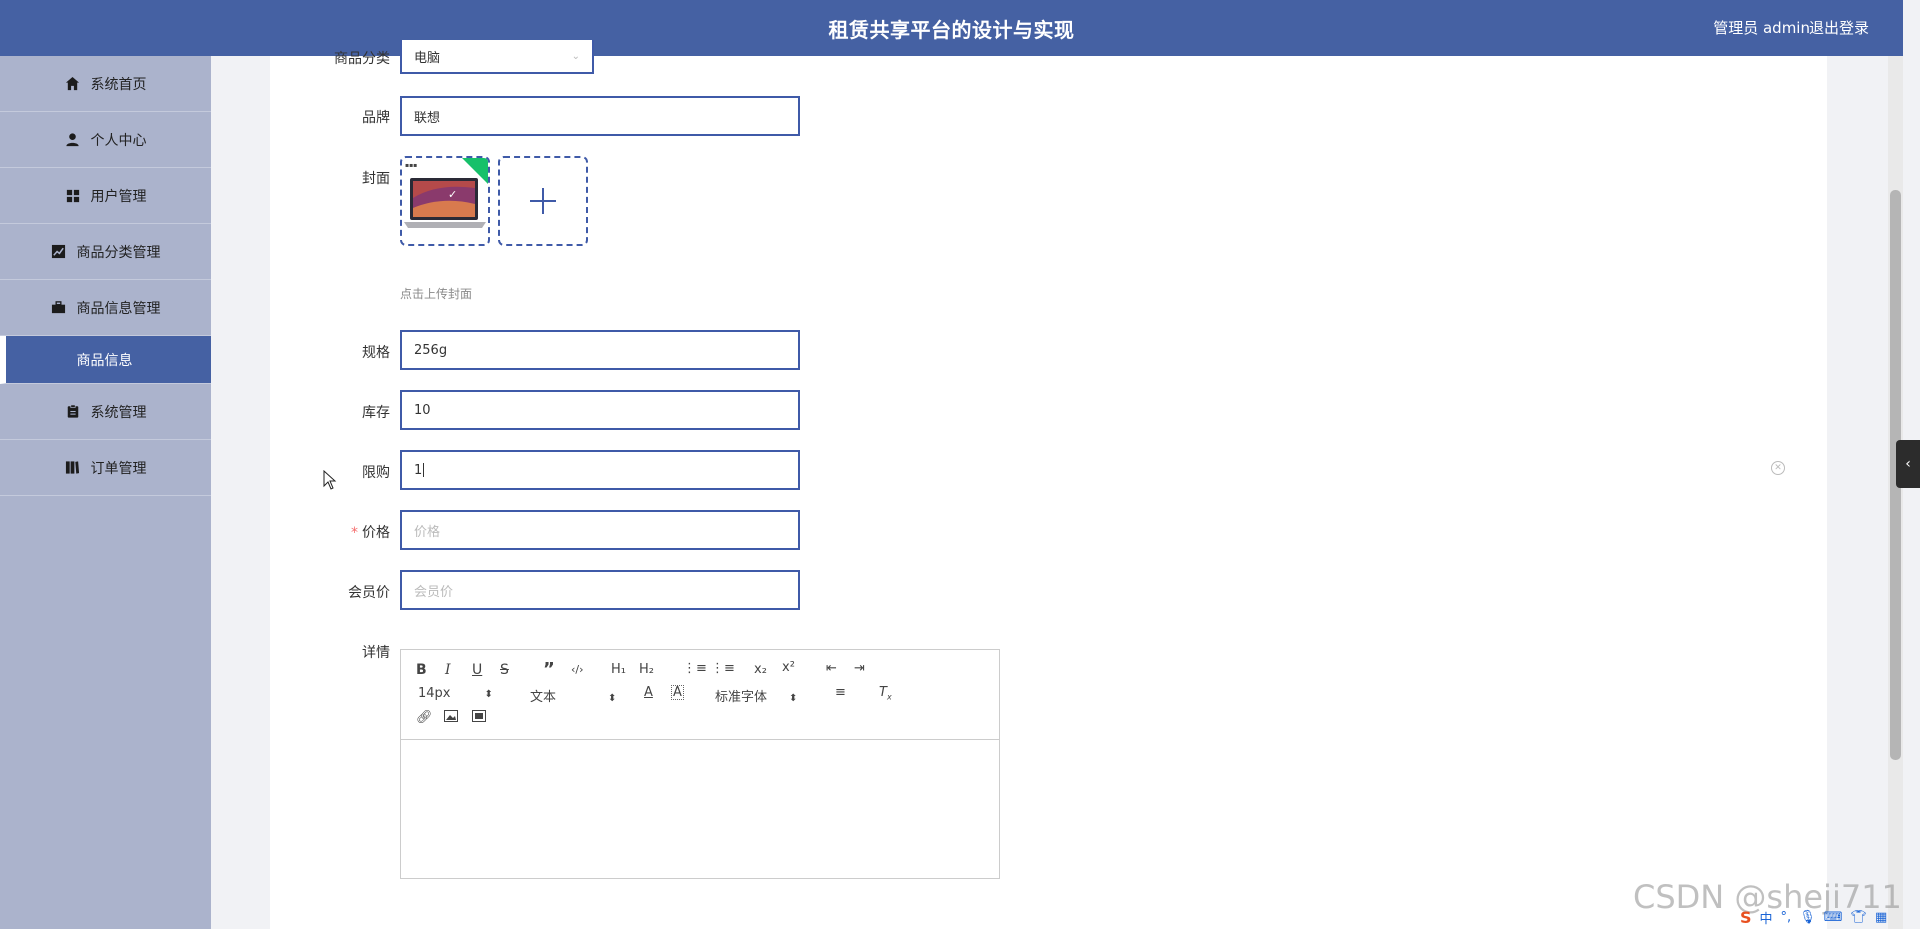 The image size is (1920, 929). What do you see at coordinates (951, 30) in the screenshot?
I see `app-title: 租赁共享平台的设计与实现` at bounding box center [951, 30].